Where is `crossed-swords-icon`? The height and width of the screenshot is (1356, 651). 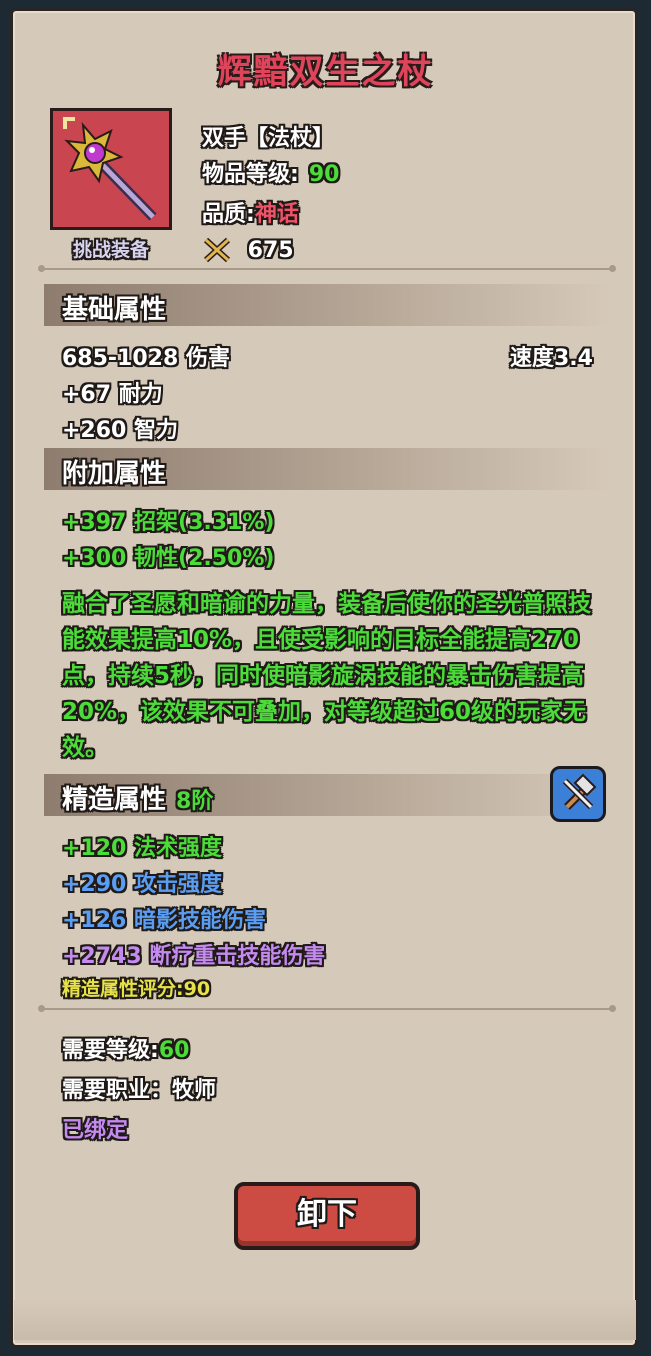 crossed-swords-icon is located at coordinates (217, 250).